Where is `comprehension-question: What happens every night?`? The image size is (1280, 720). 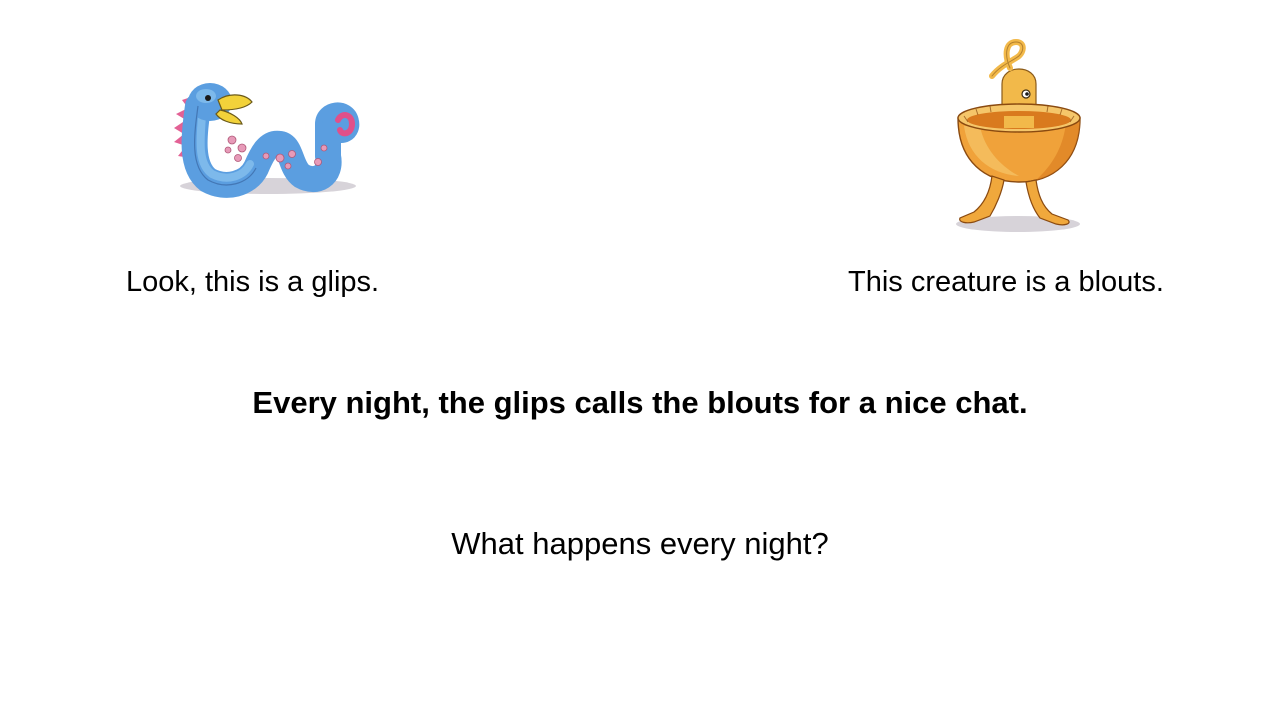 comprehension-question: What happens every night? is located at coordinates (640, 543).